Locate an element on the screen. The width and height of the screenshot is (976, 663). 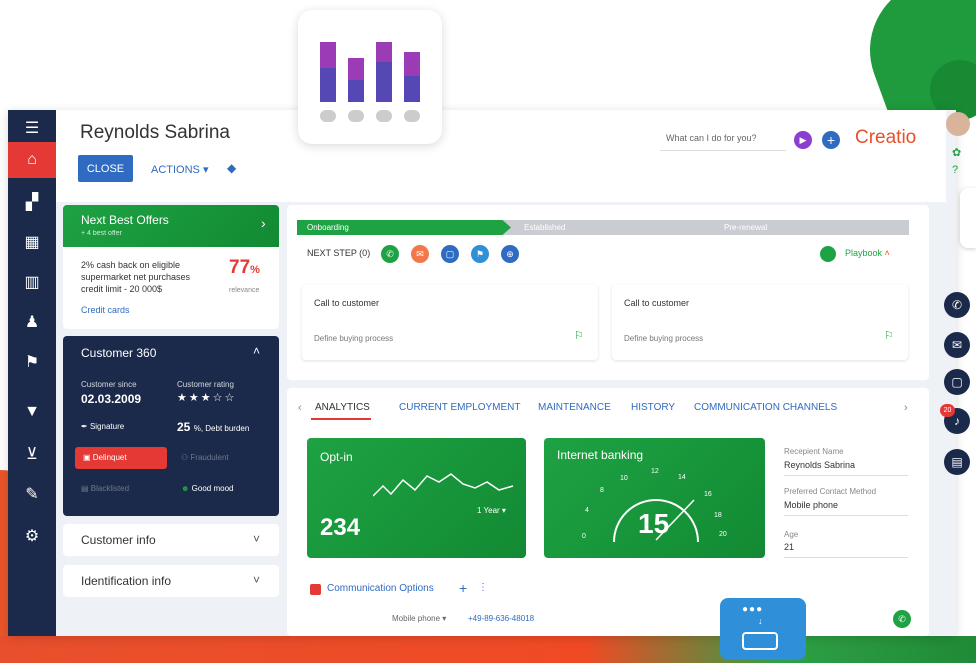
search-input: What can I do for you? is located at coordinates (723, 139).